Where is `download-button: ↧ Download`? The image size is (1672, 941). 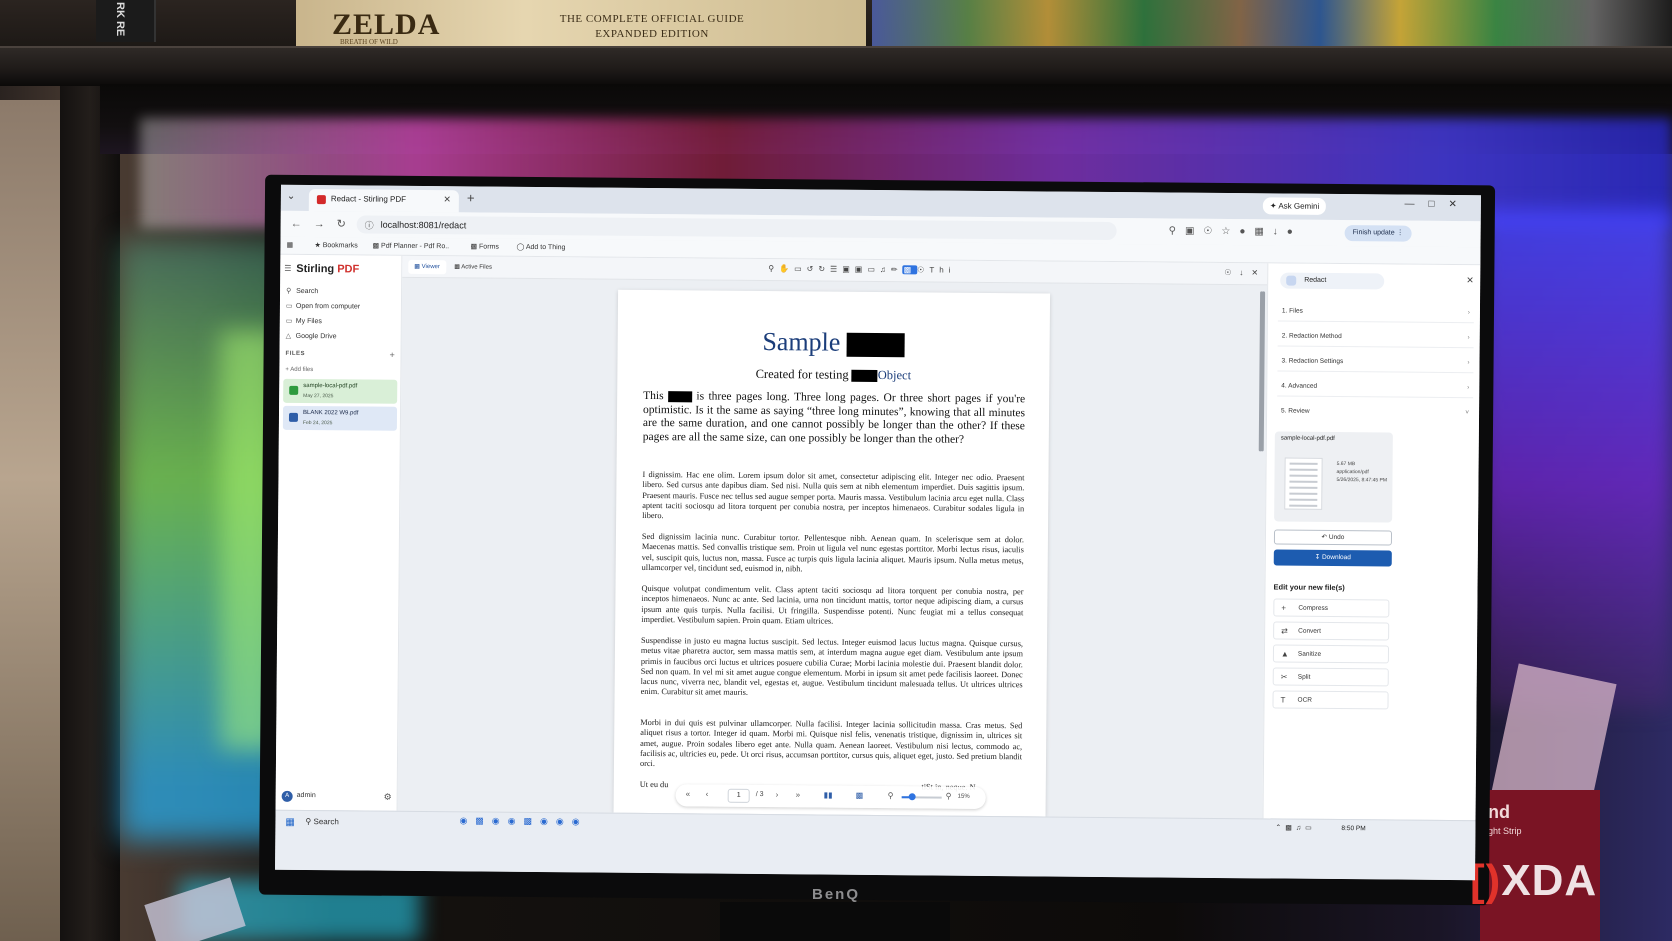 download-button: ↧ Download is located at coordinates (1332, 558).